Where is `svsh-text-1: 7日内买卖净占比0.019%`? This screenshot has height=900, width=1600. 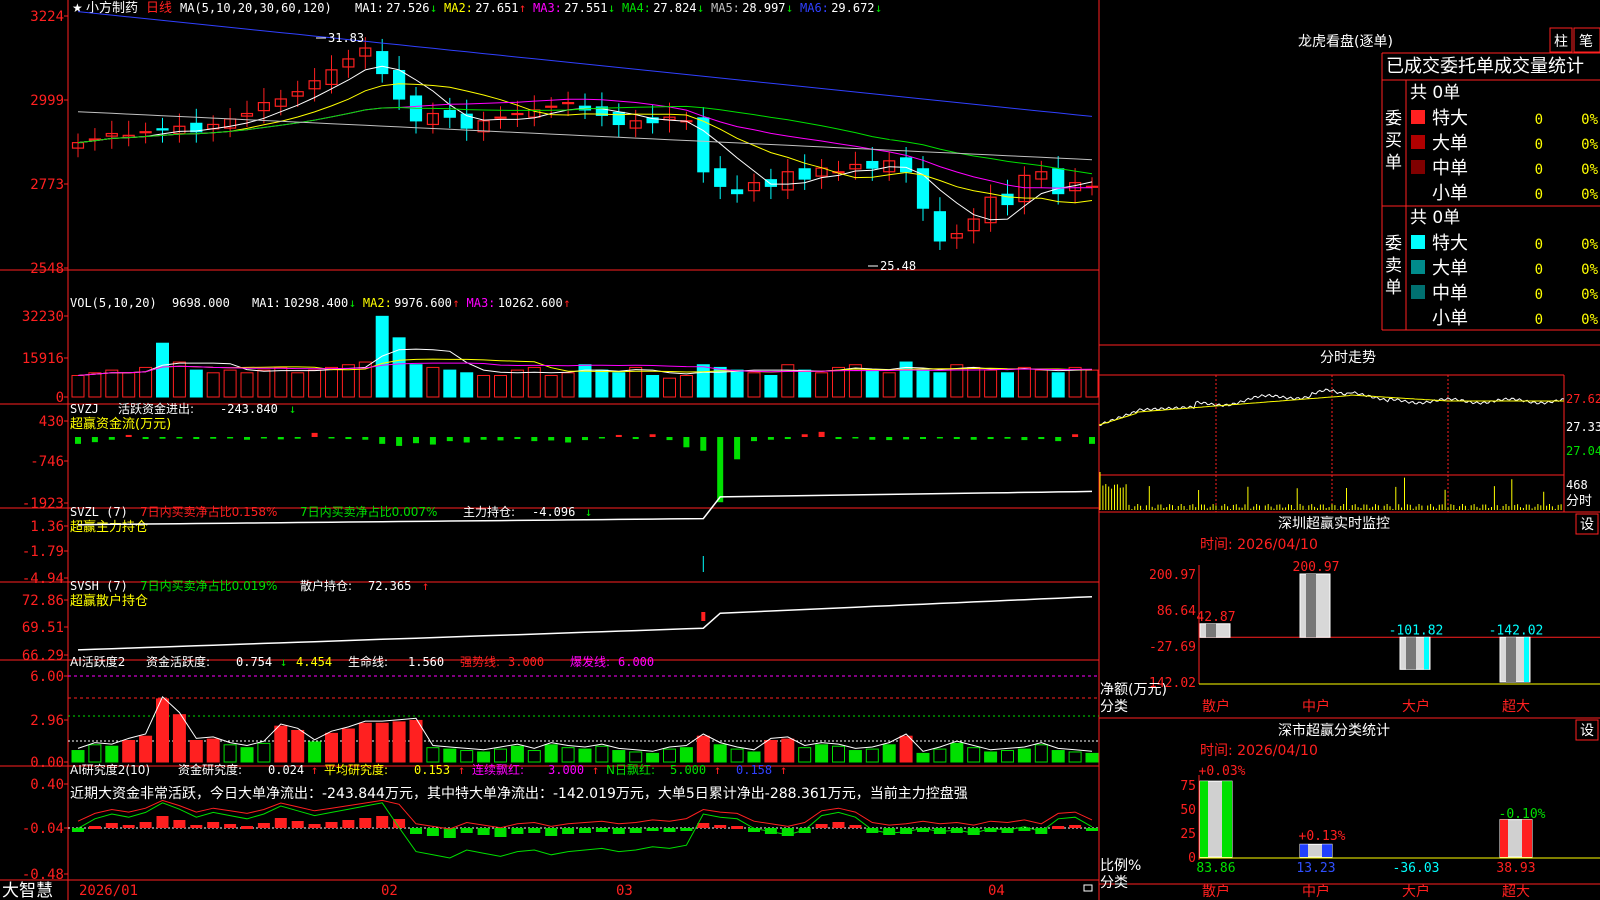
svsh-text-1: 7日内买卖净占比0.019% is located at coordinates (208, 585).